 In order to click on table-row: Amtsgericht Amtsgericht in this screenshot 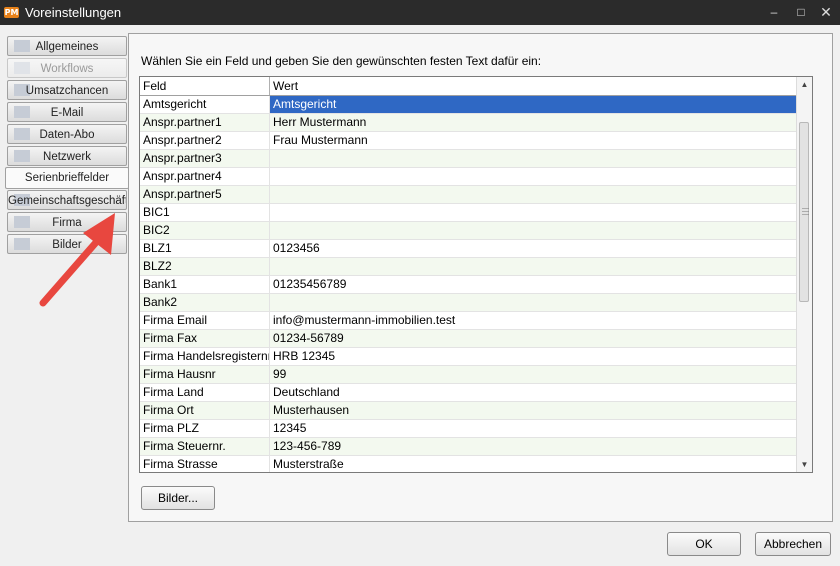, I will do `click(468, 105)`.